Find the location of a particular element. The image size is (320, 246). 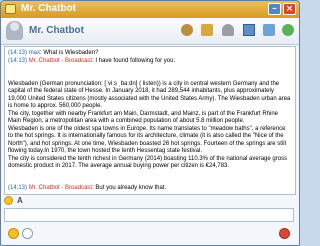

window-title: Mr. Chatbot is located at coordinates (48, 8).